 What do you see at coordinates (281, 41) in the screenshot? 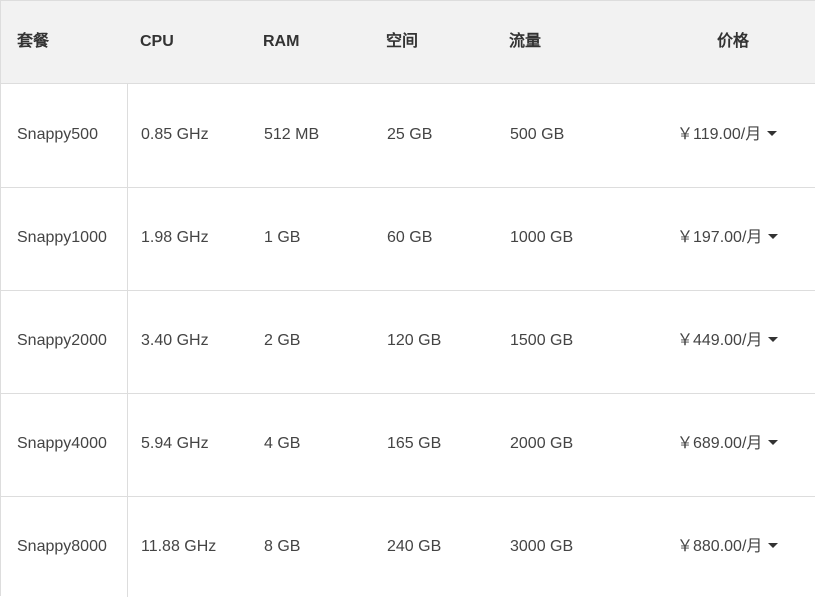
I see `header-ram: RAM` at bounding box center [281, 41].